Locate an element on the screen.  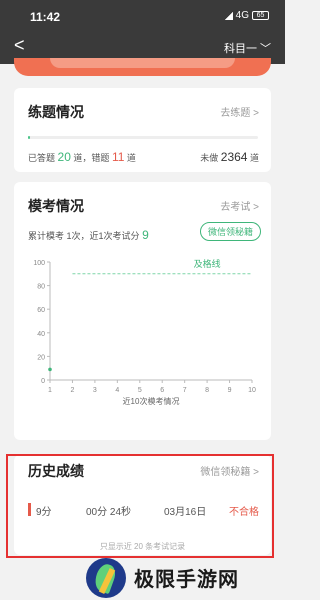
answered-unit: 道，错题 is located at coordinates (91, 158).